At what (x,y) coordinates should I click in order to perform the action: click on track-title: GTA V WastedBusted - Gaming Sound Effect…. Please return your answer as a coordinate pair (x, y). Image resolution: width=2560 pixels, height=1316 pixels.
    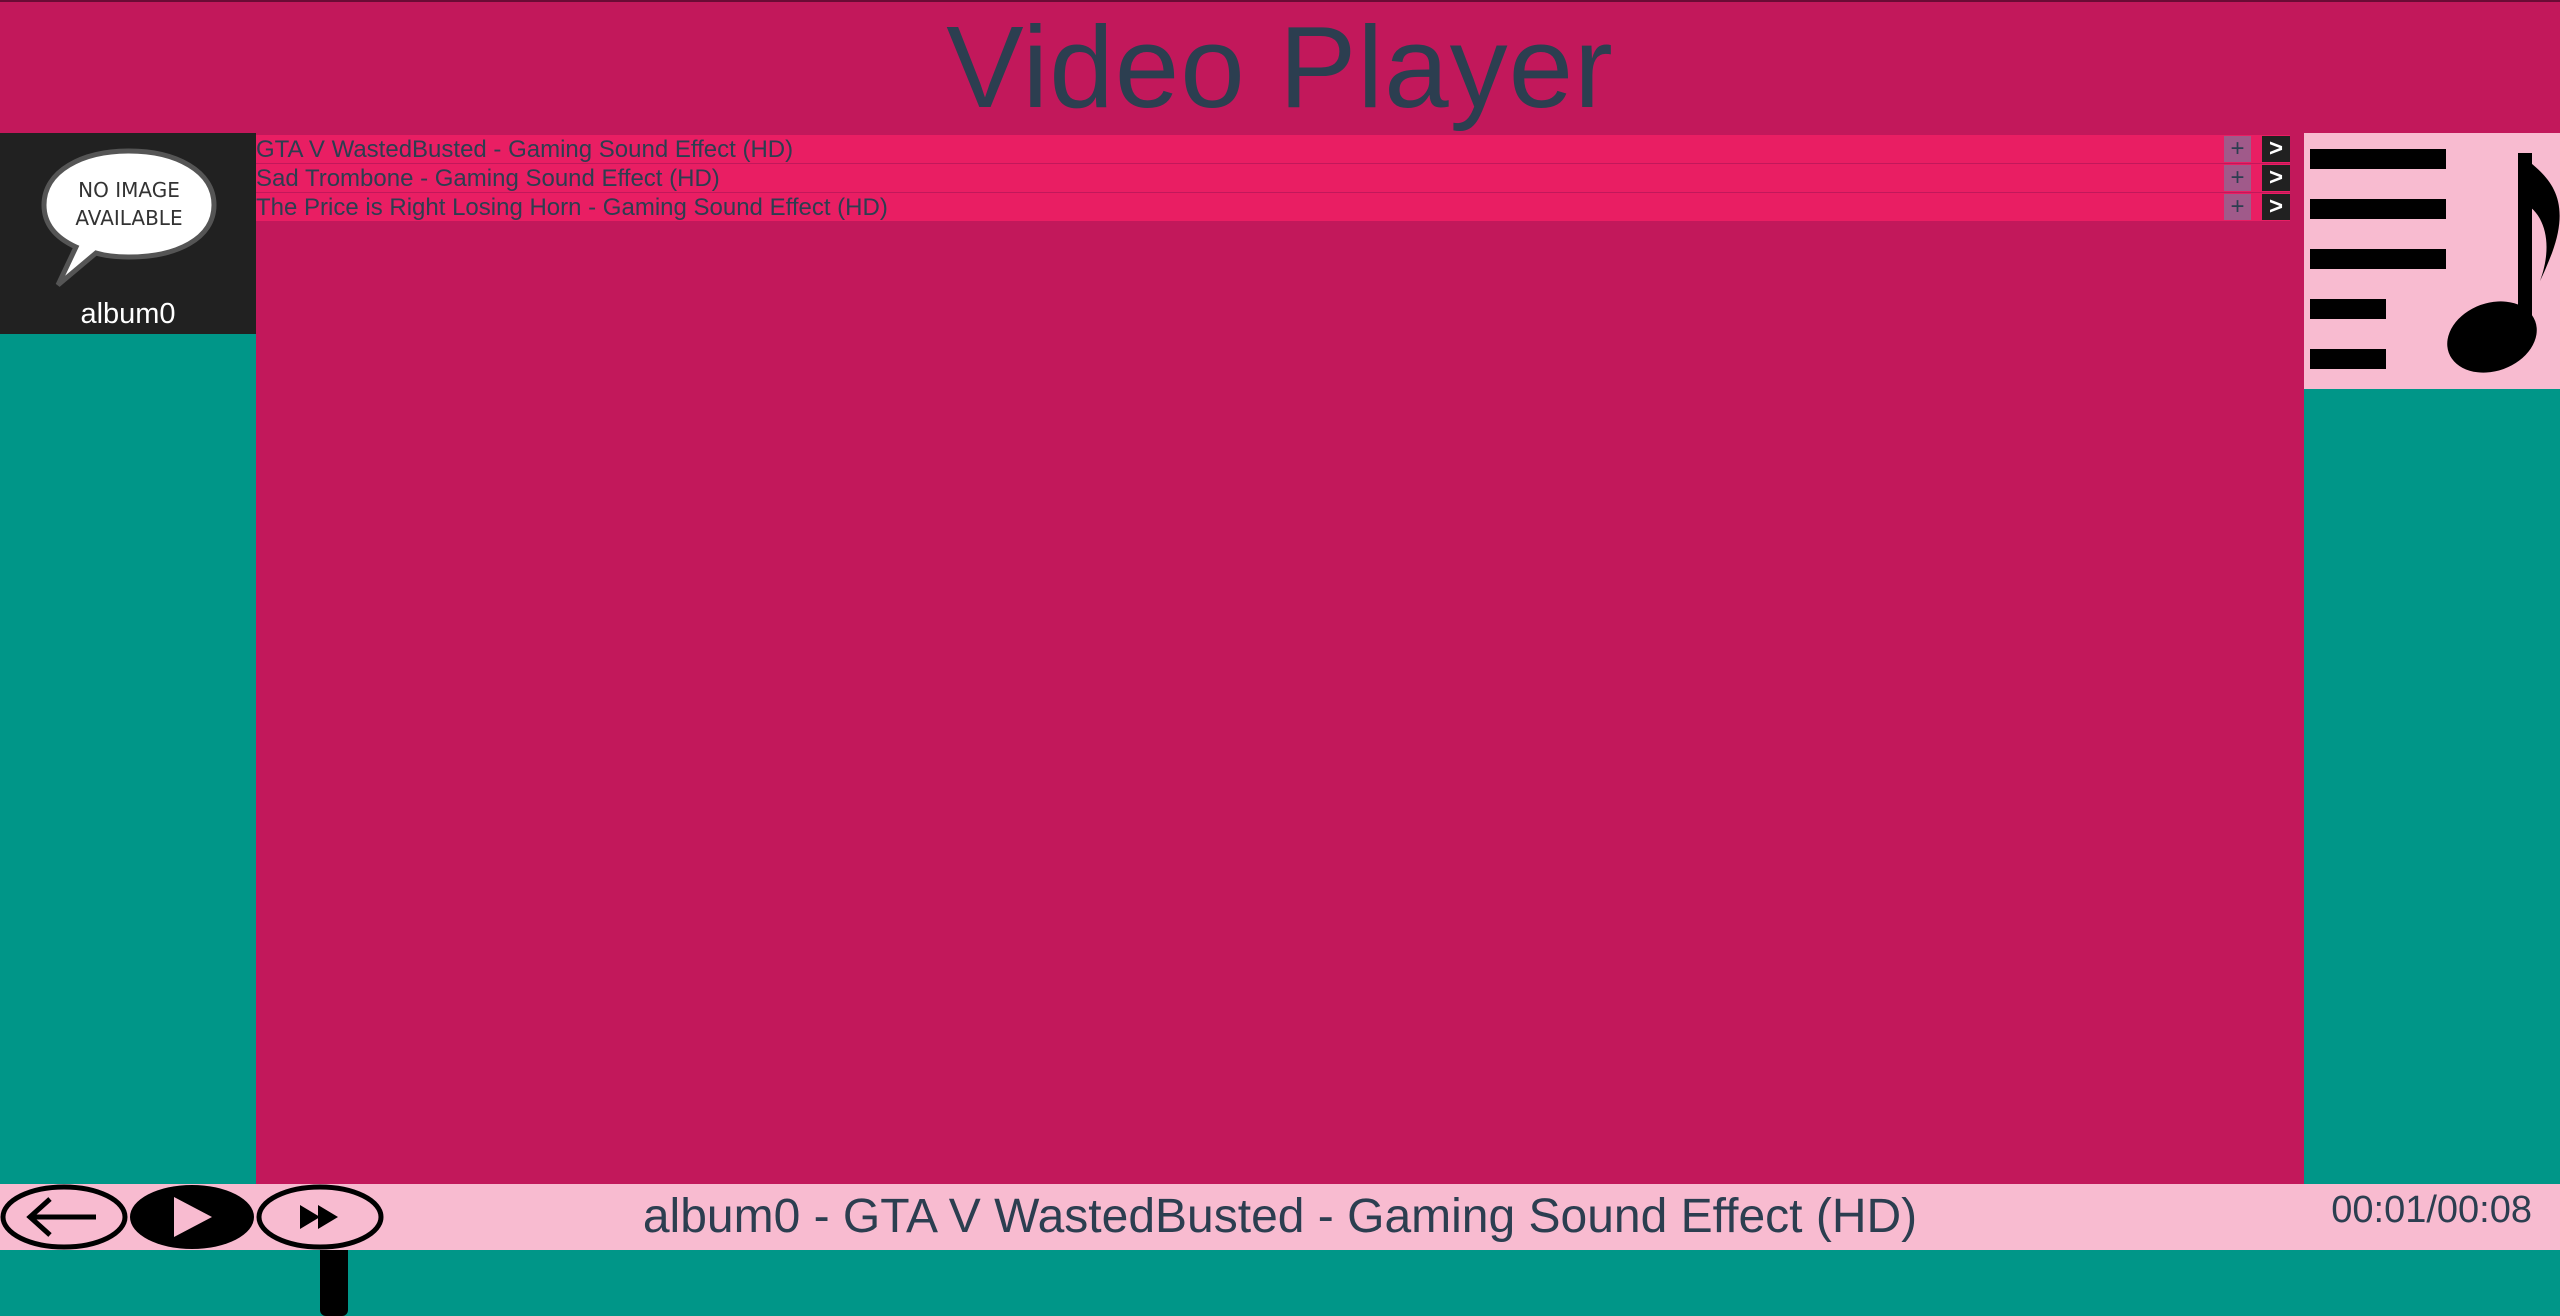
    Looking at the image, I should click on (524, 149).